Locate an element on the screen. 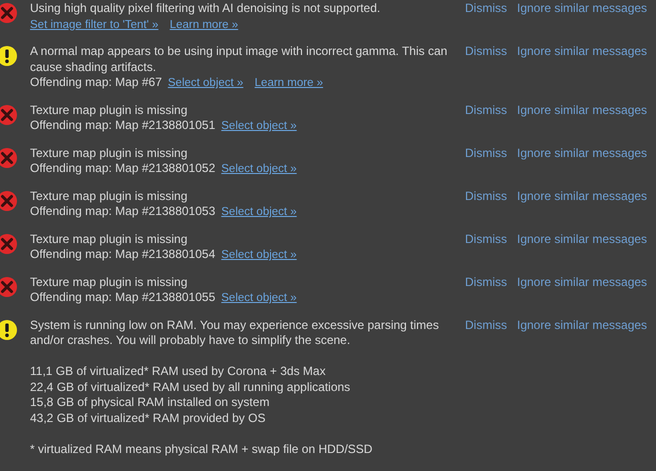 Image resolution: width=656 pixels, height=471 pixels. message-text: 11,1 GB of virtualized* RAM used by Corona + 3ds Max is located at coordinates (178, 371).